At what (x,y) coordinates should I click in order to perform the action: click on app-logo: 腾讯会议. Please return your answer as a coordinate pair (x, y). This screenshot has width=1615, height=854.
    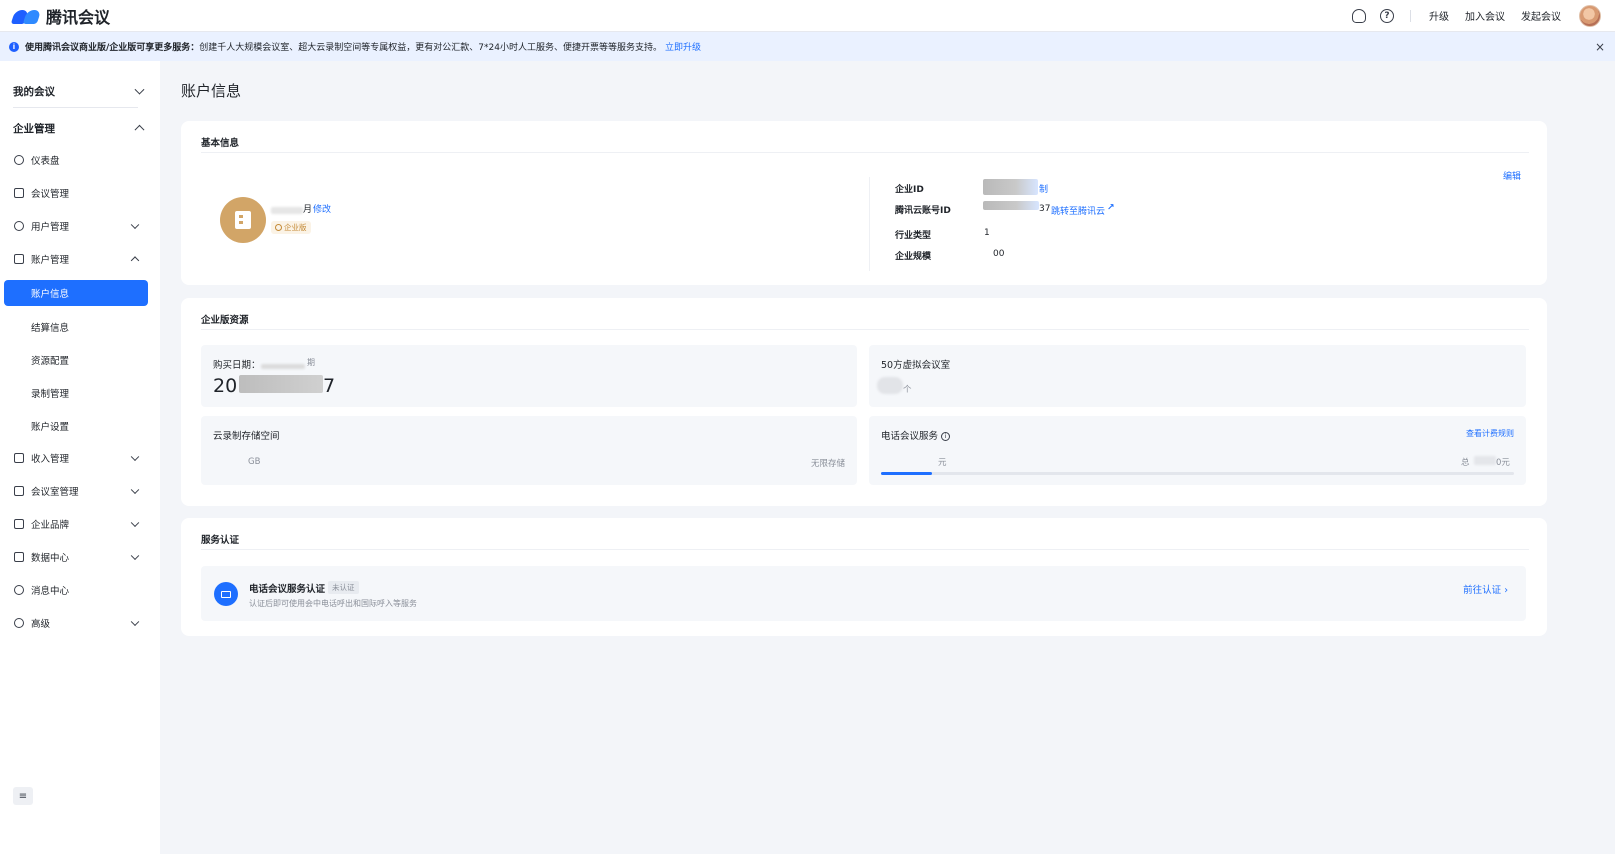
    Looking at the image, I should click on (60, 16).